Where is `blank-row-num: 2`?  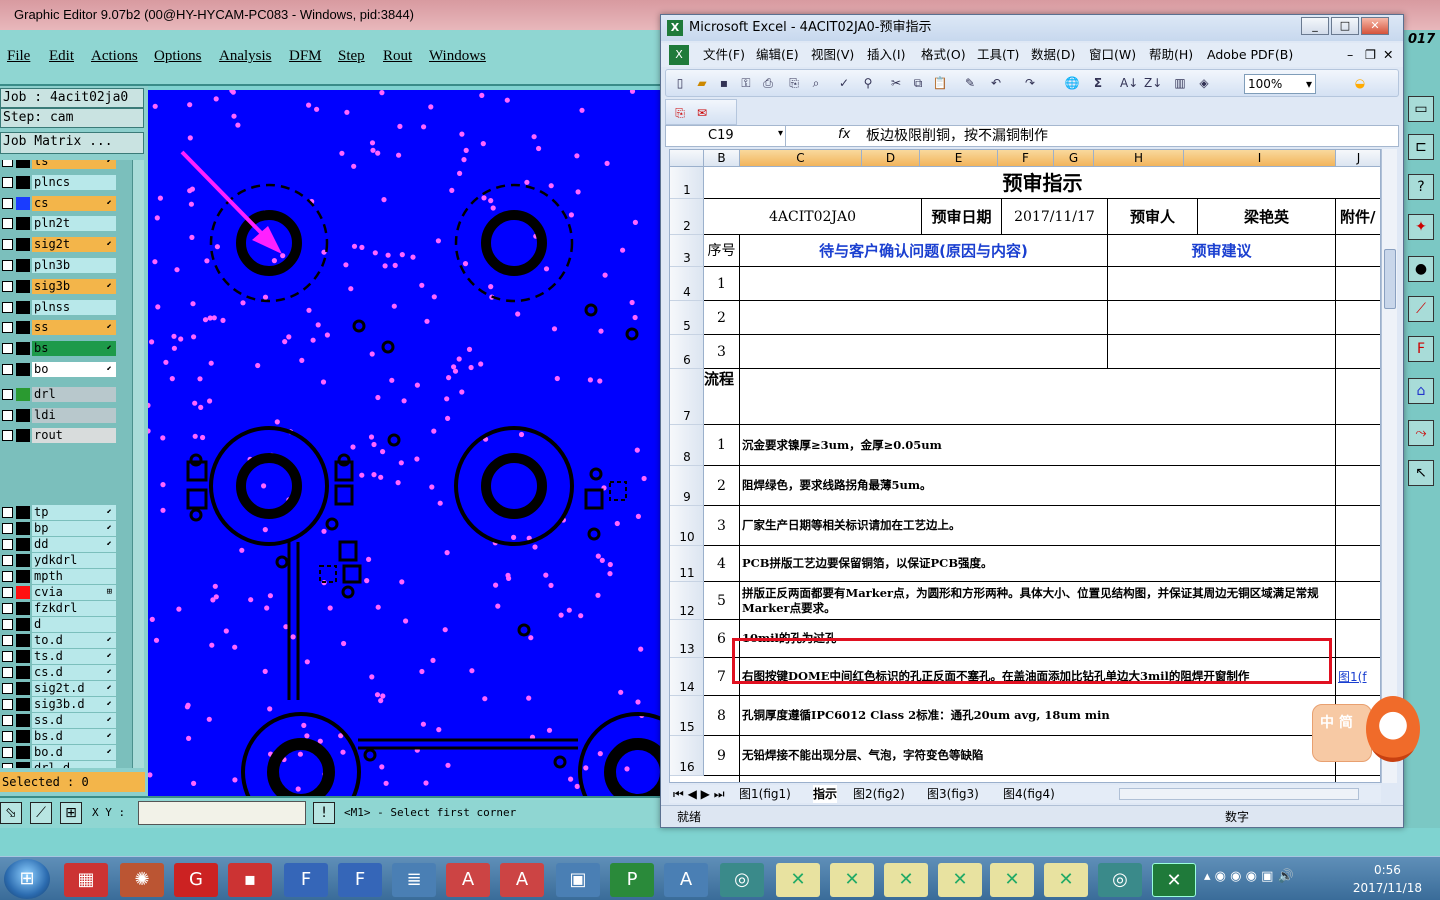 blank-row-num: 2 is located at coordinates (722, 318).